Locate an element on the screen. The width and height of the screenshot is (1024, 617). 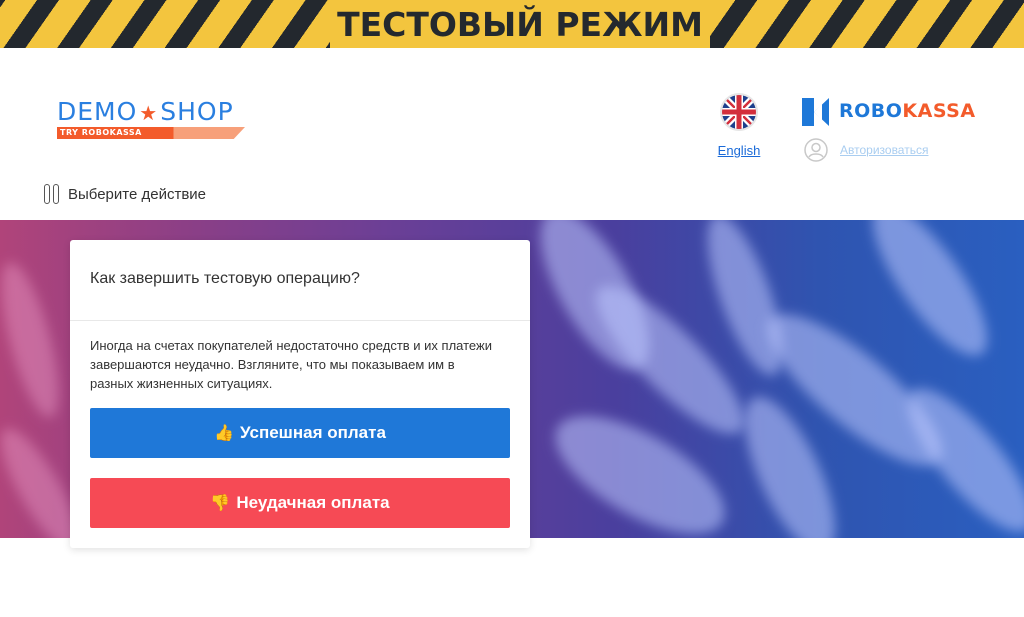
language-switcher: English is located at coordinates (739, 128).